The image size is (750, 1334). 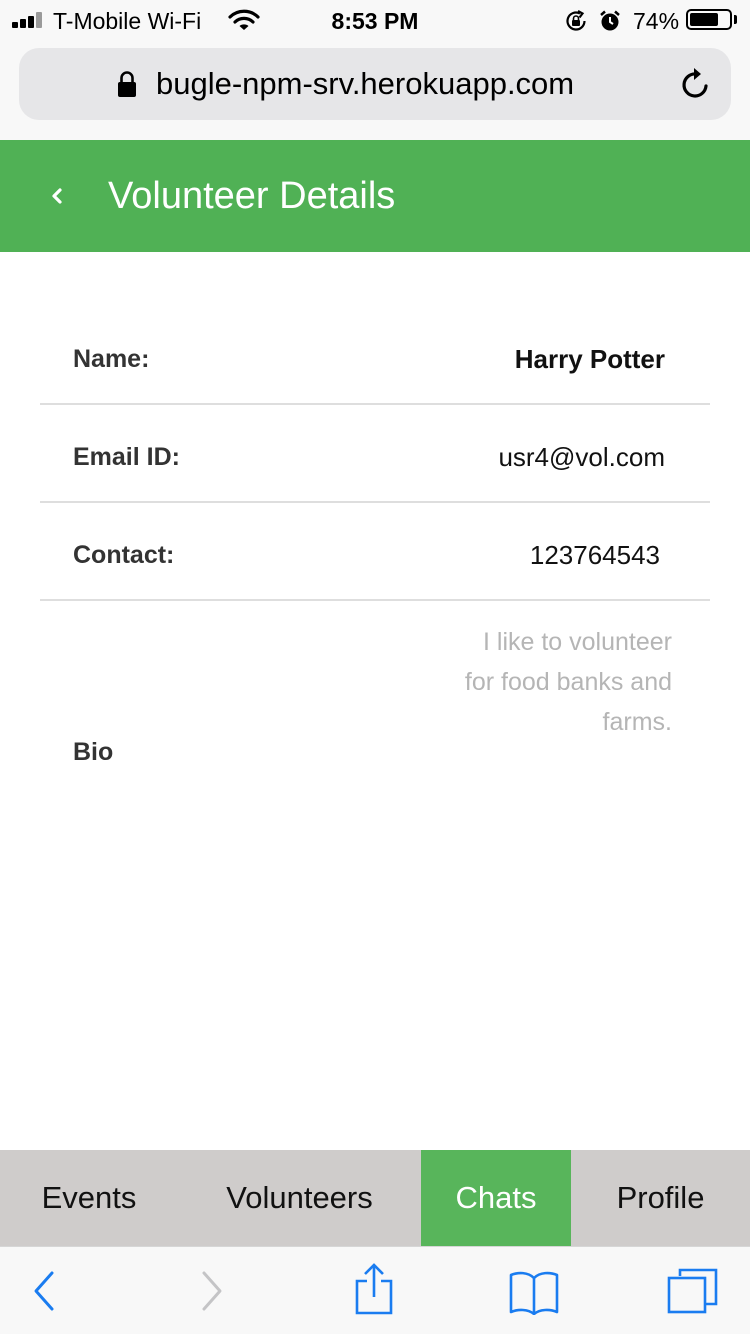 What do you see at coordinates (252, 196) in the screenshot?
I see `page-title: Volunteer Details` at bounding box center [252, 196].